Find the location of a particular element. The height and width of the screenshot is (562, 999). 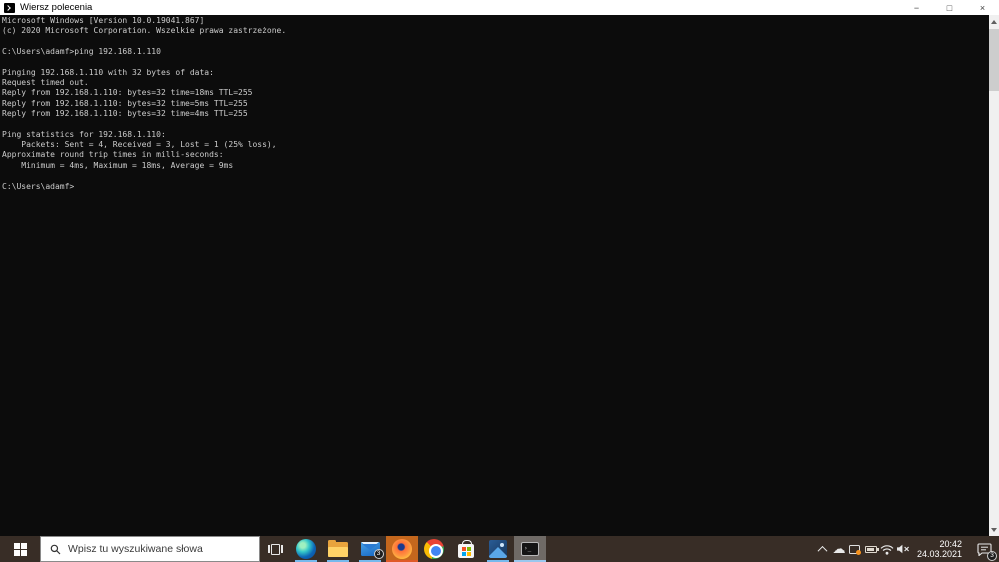

taskbar-app-firefox is located at coordinates (402, 549).